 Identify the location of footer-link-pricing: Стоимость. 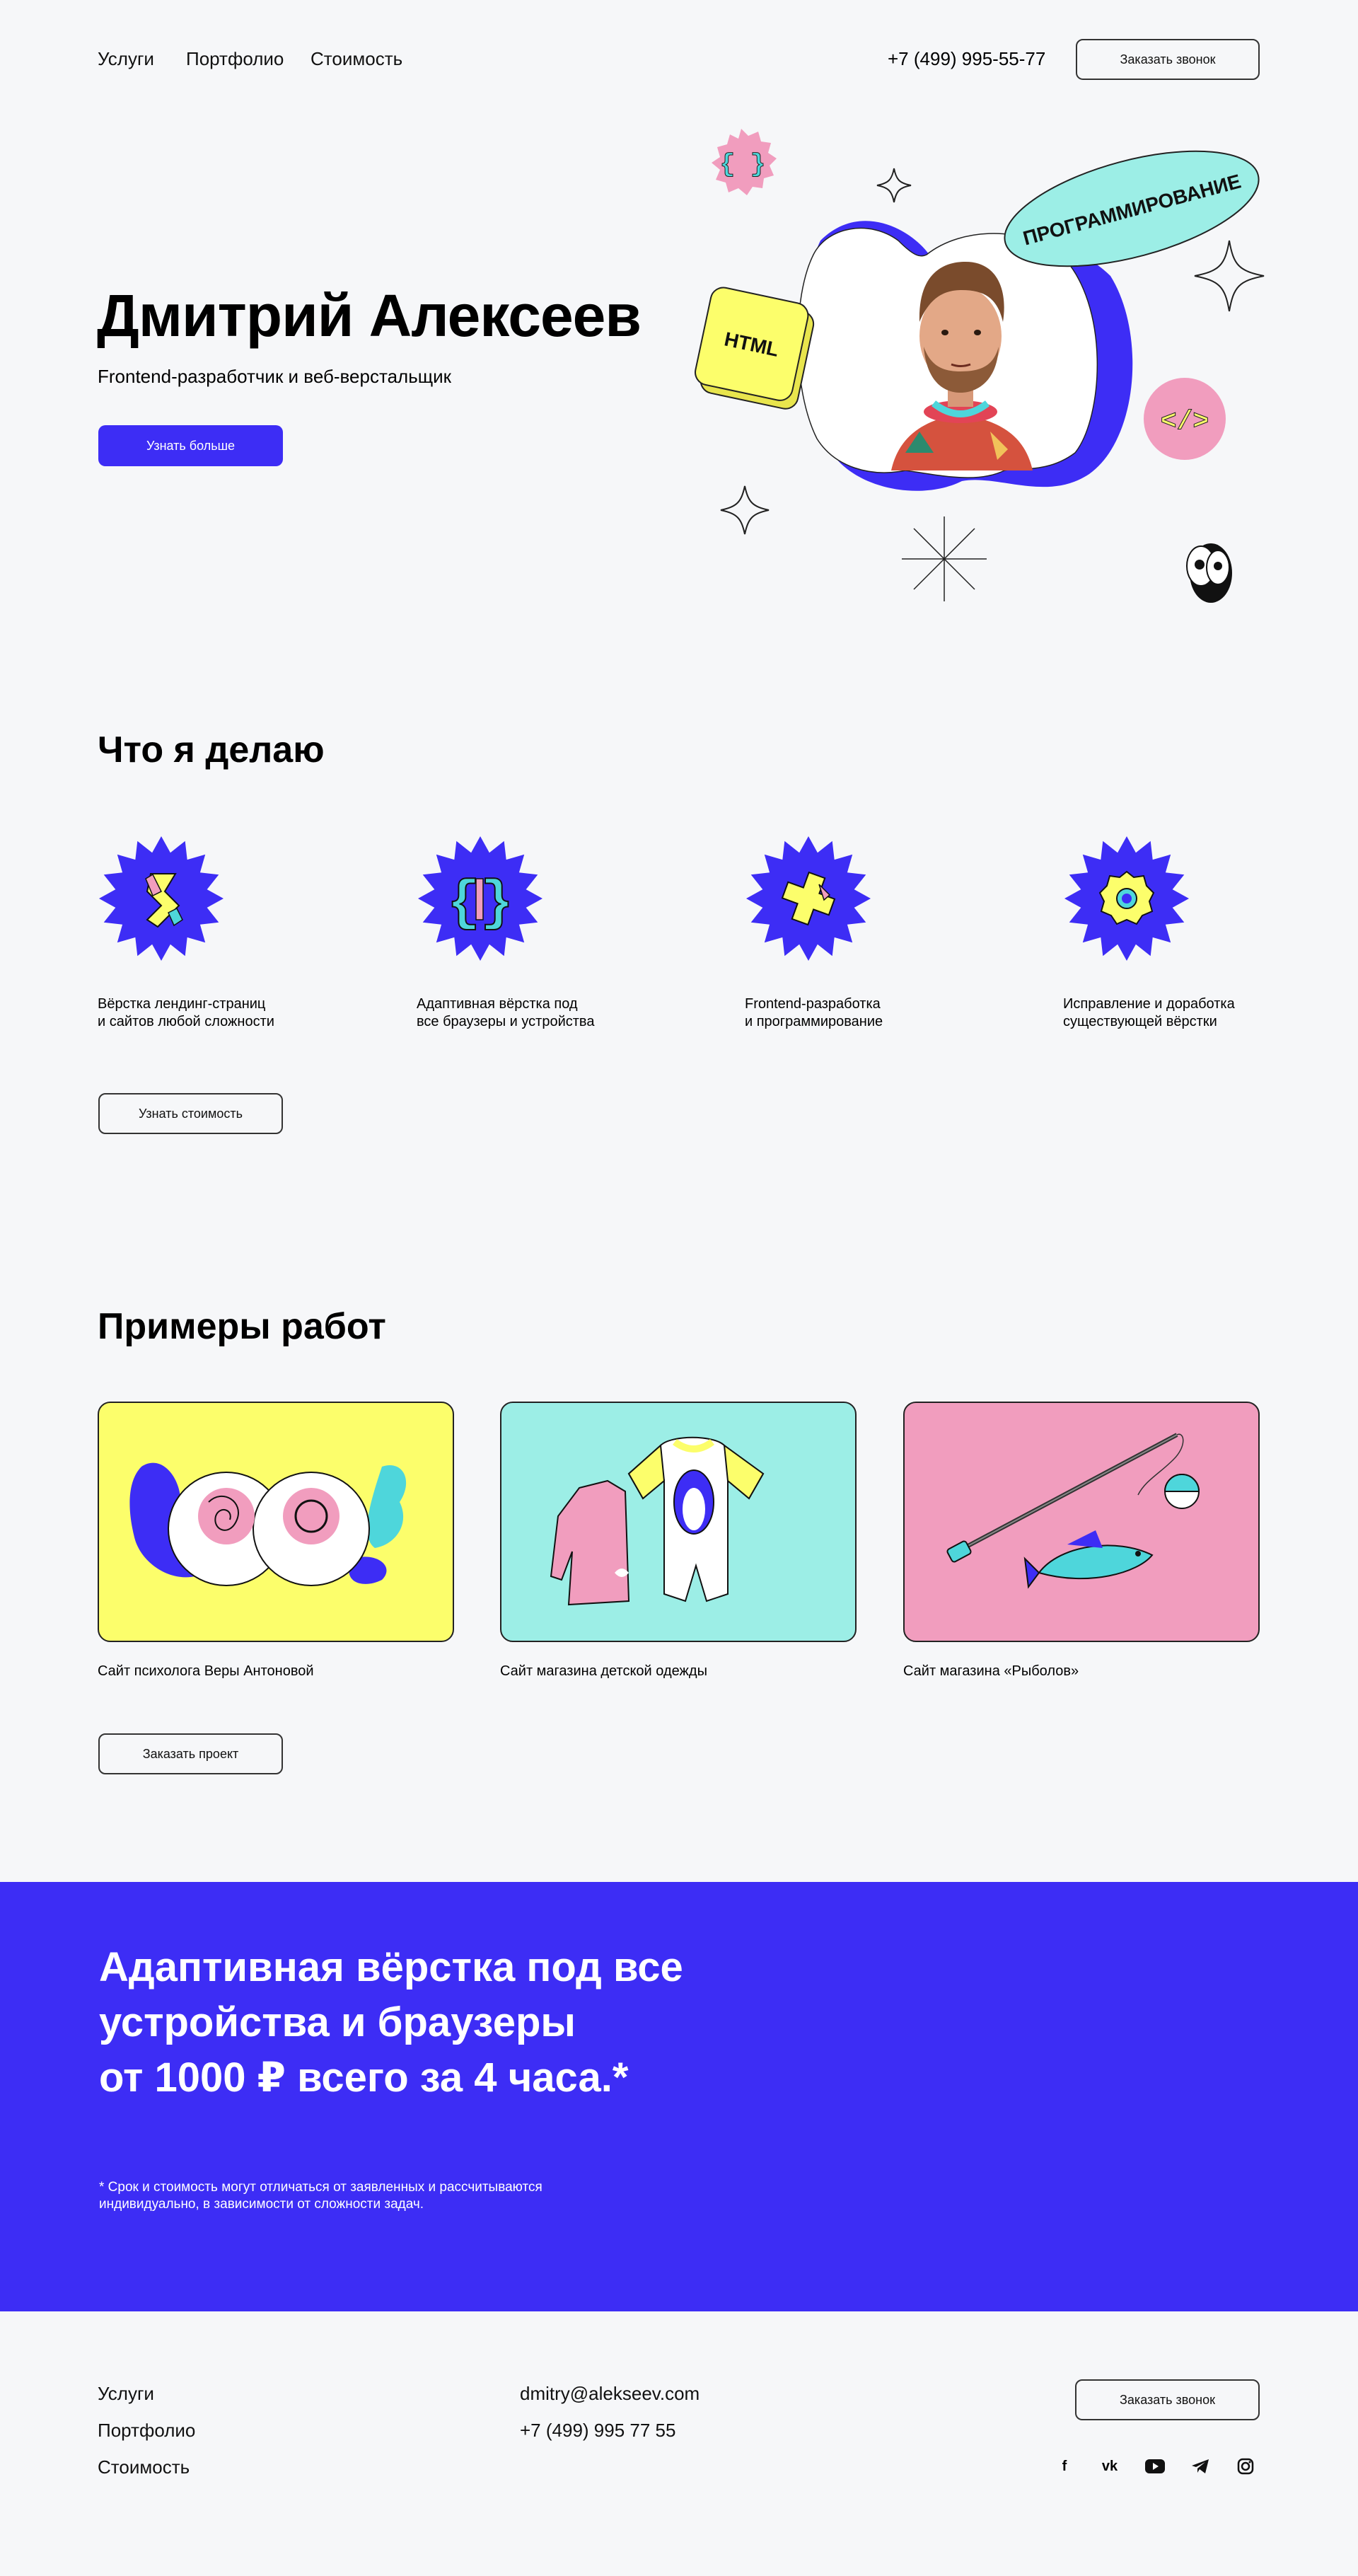
(144, 2467).